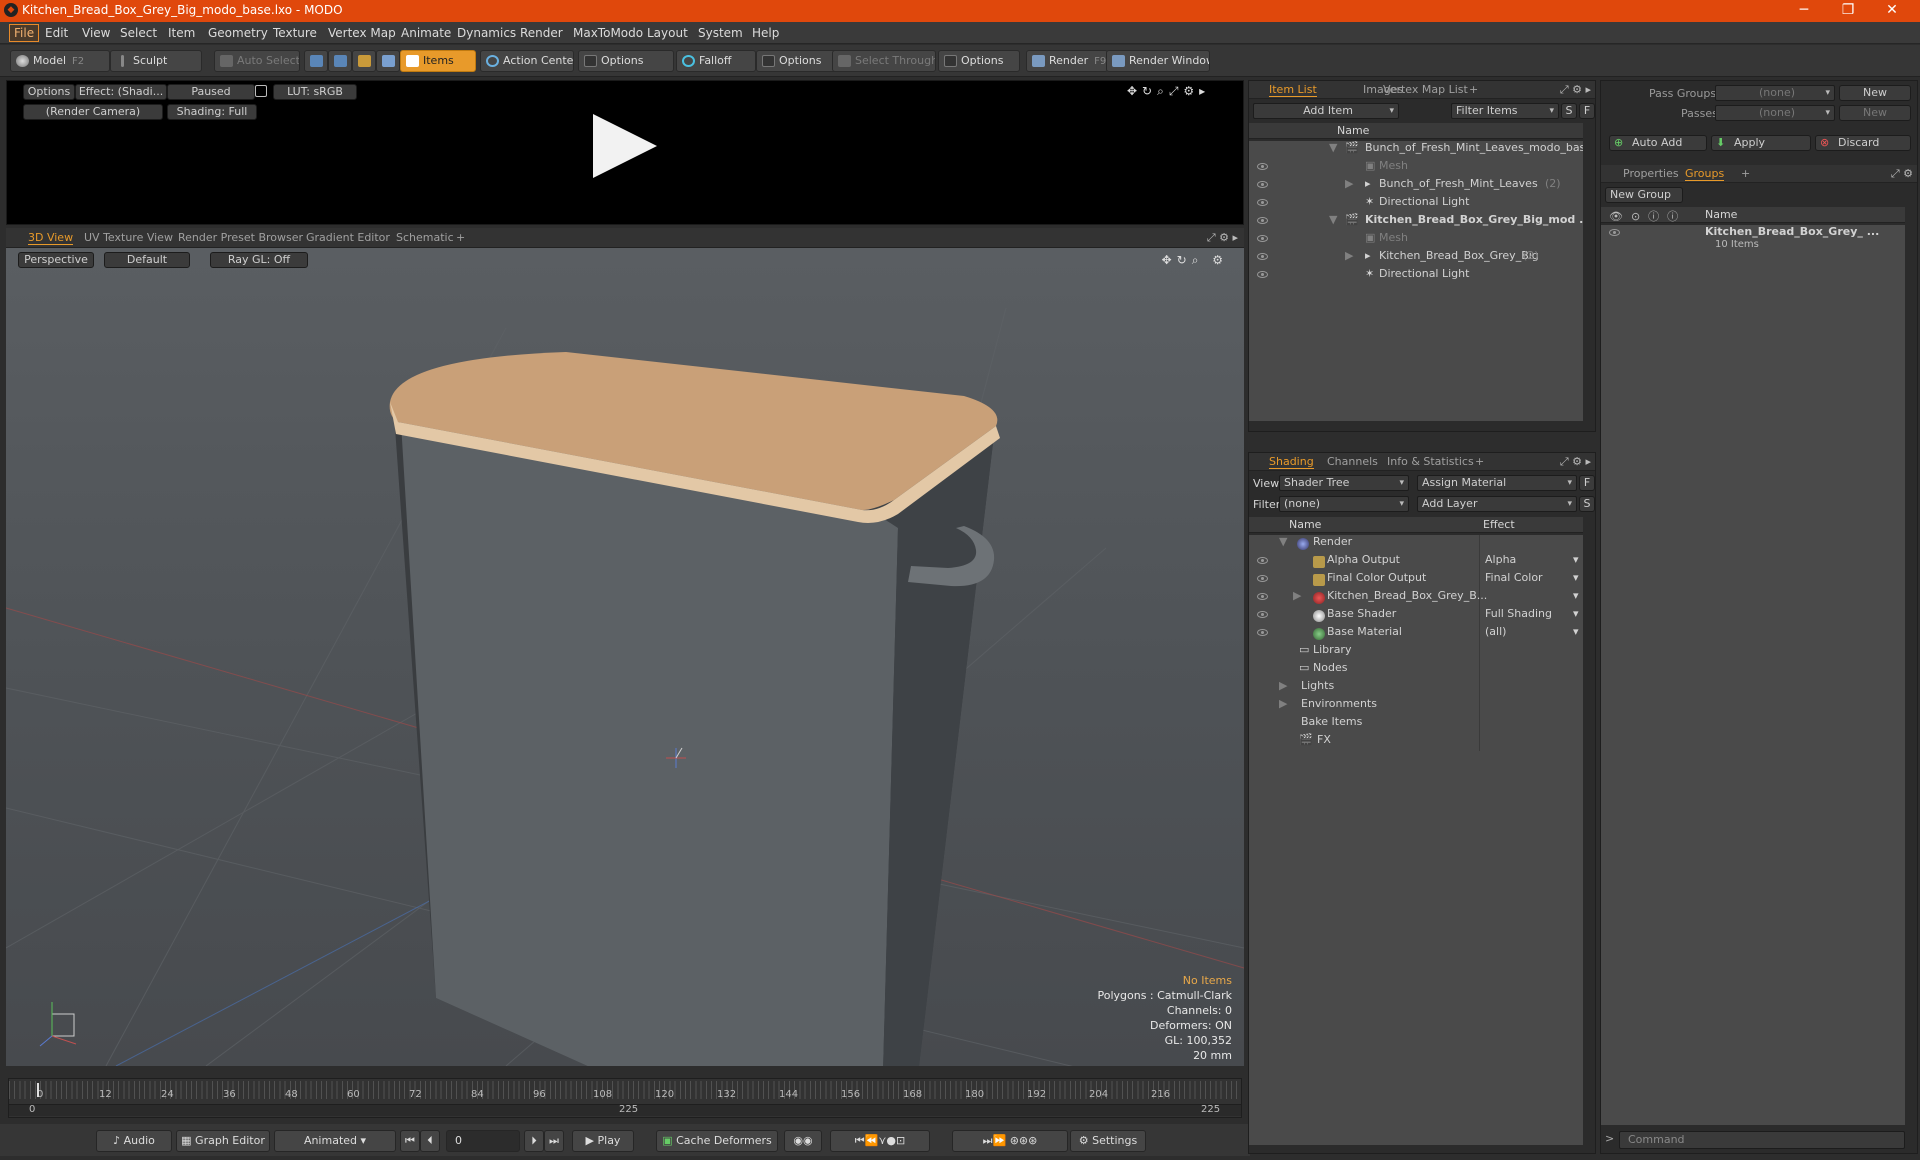  What do you see at coordinates (138, 33) in the screenshot?
I see `menu-select: Select` at bounding box center [138, 33].